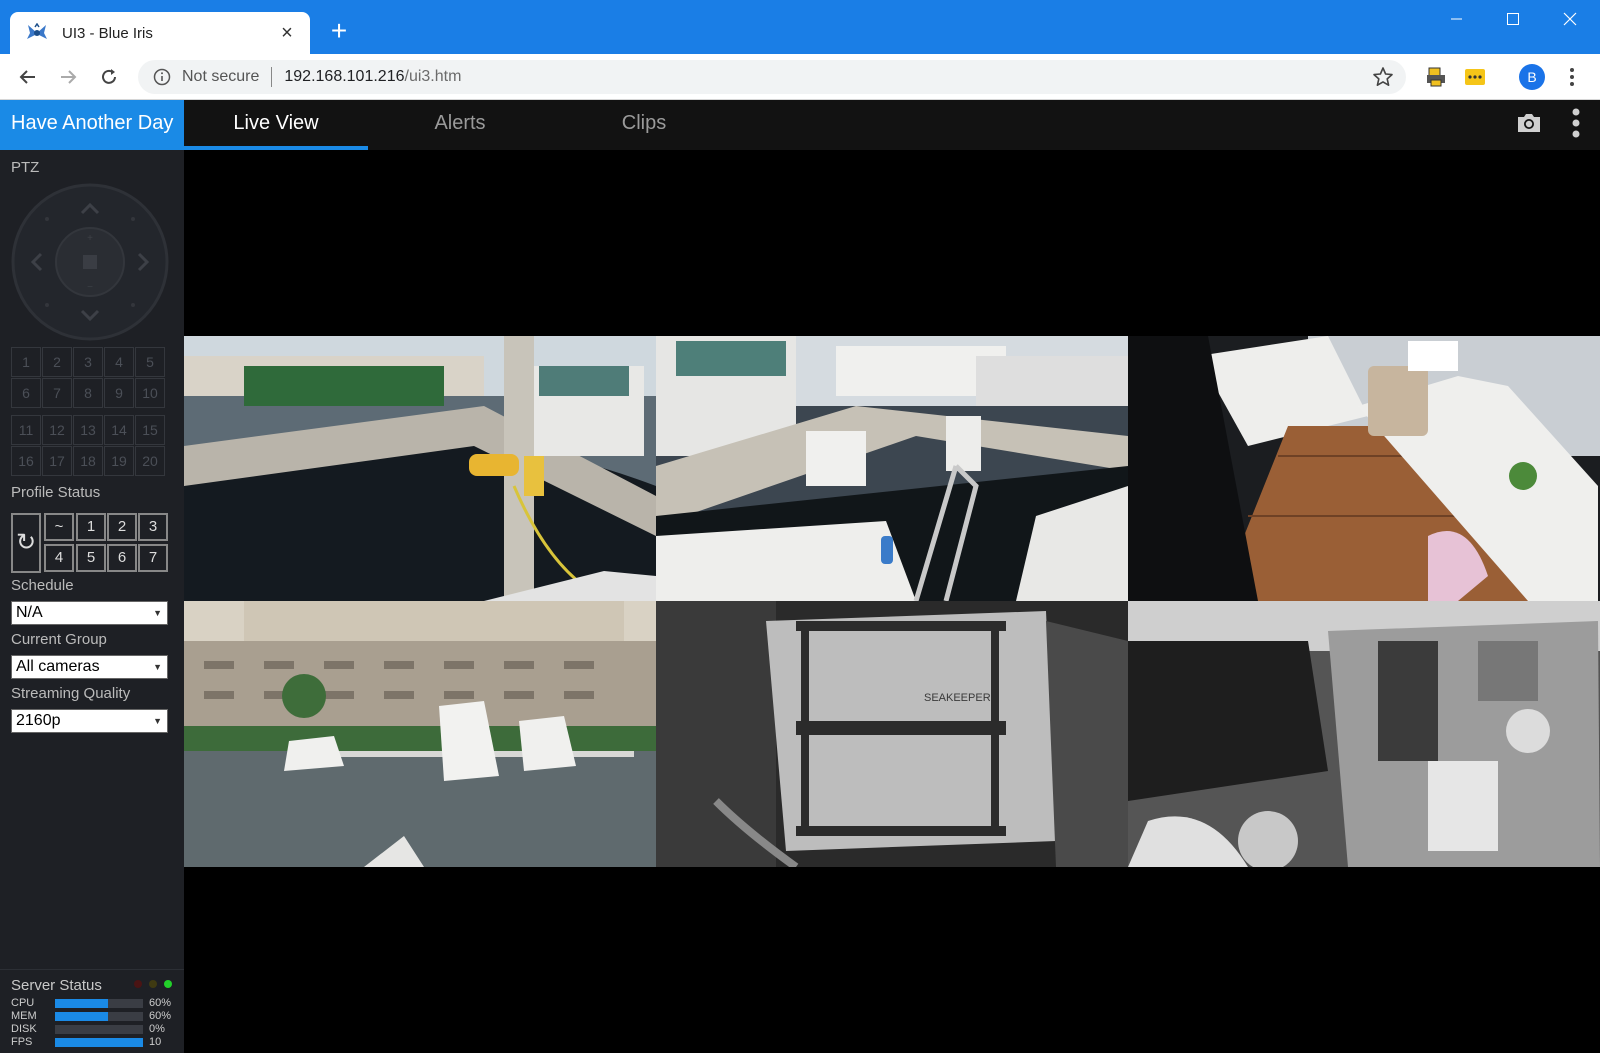 Image resolution: width=1600 pixels, height=1053 pixels. What do you see at coordinates (91, 527) in the screenshot?
I see `profile-button: 1` at bounding box center [91, 527].